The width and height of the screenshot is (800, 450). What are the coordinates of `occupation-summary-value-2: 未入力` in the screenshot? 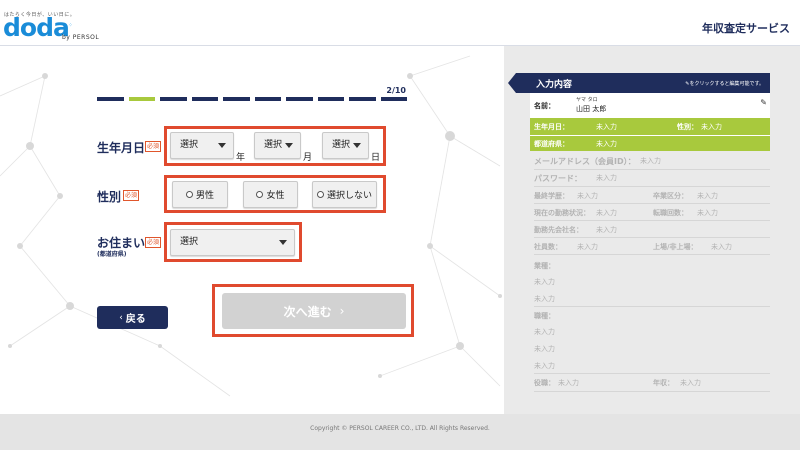 It's located at (544, 349).